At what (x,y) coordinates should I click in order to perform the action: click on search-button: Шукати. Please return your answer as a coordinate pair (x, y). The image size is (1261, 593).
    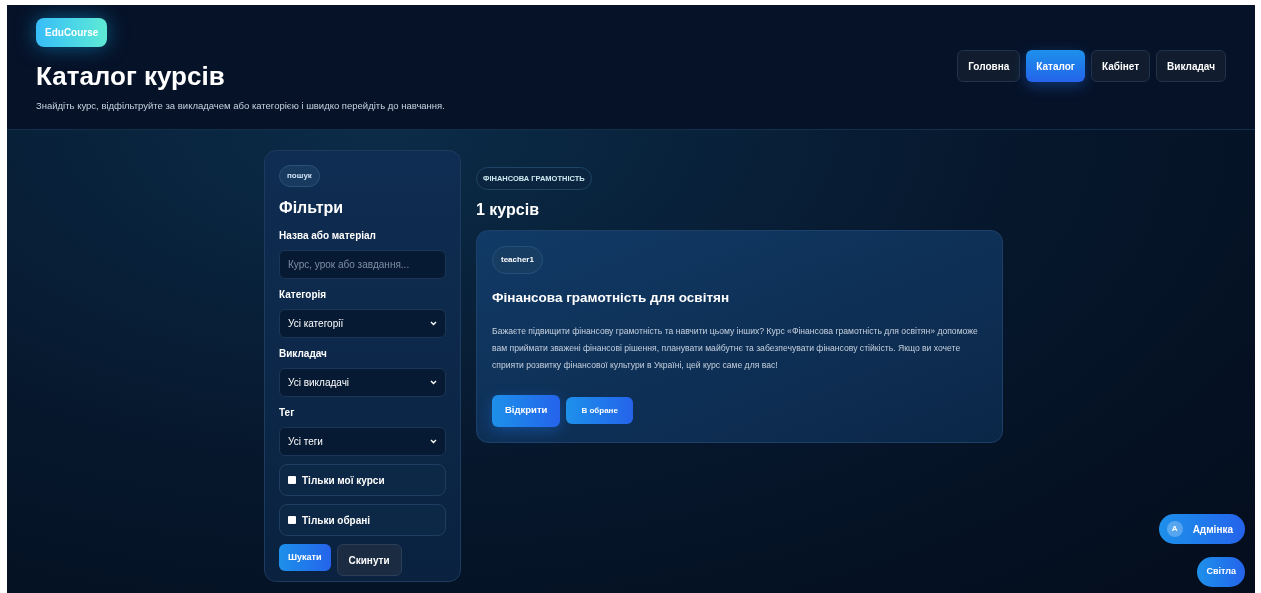
    Looking at the image, I should click on (305, 557).